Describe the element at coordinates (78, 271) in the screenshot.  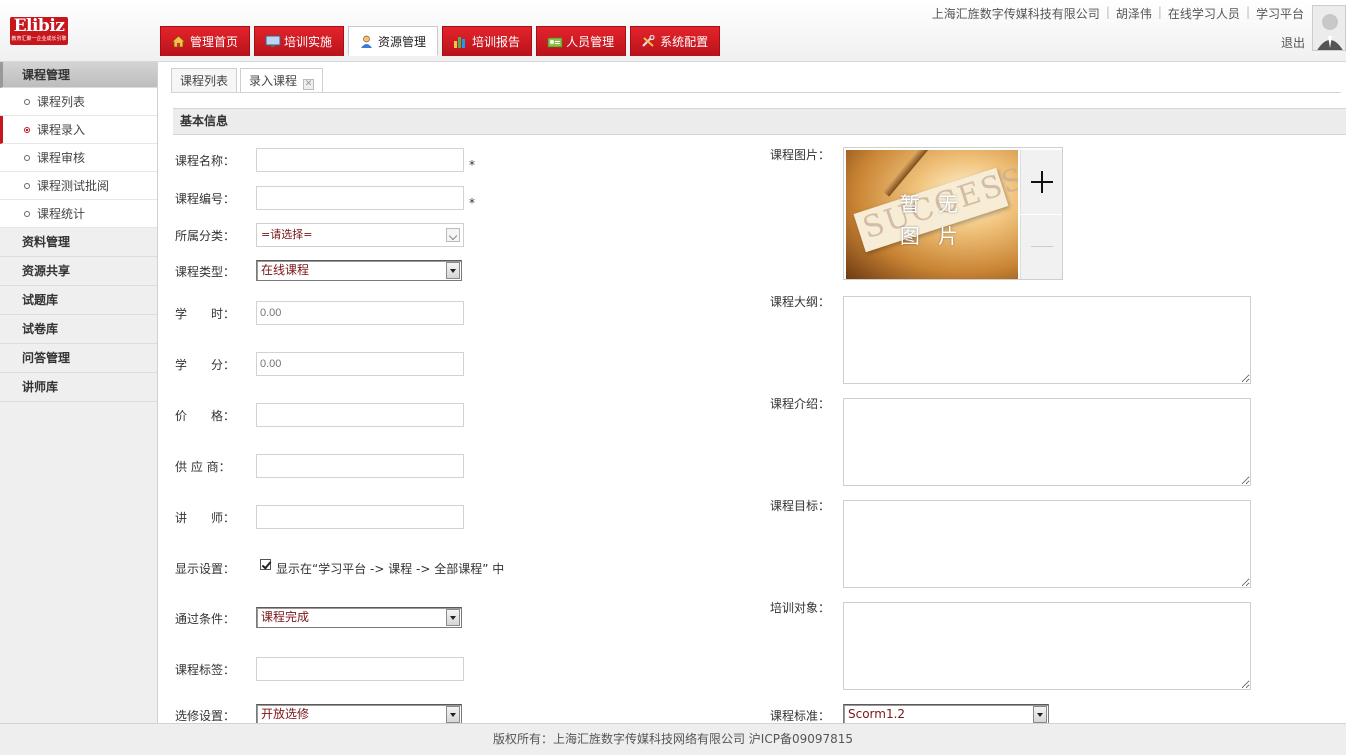
I see `sidebar-group-resource-sharing: 资源共享` at that location.